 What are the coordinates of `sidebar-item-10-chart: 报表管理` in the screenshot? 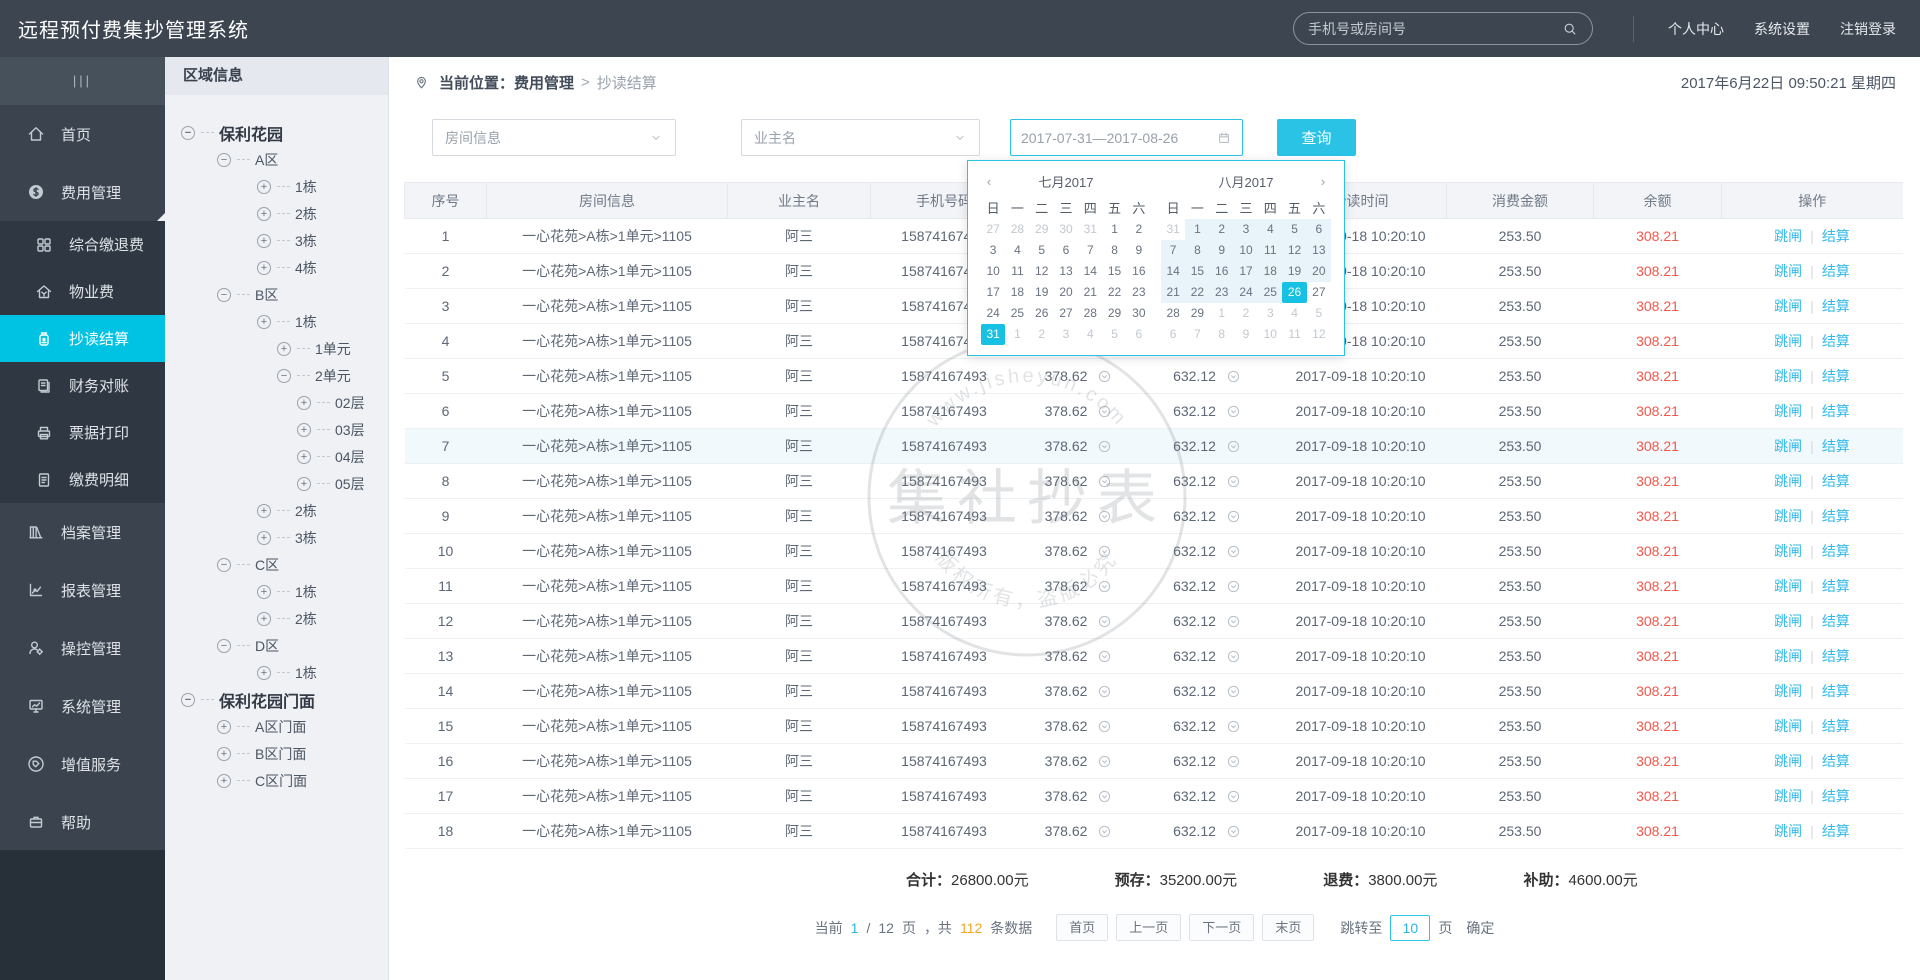 It's located at (82, 590).